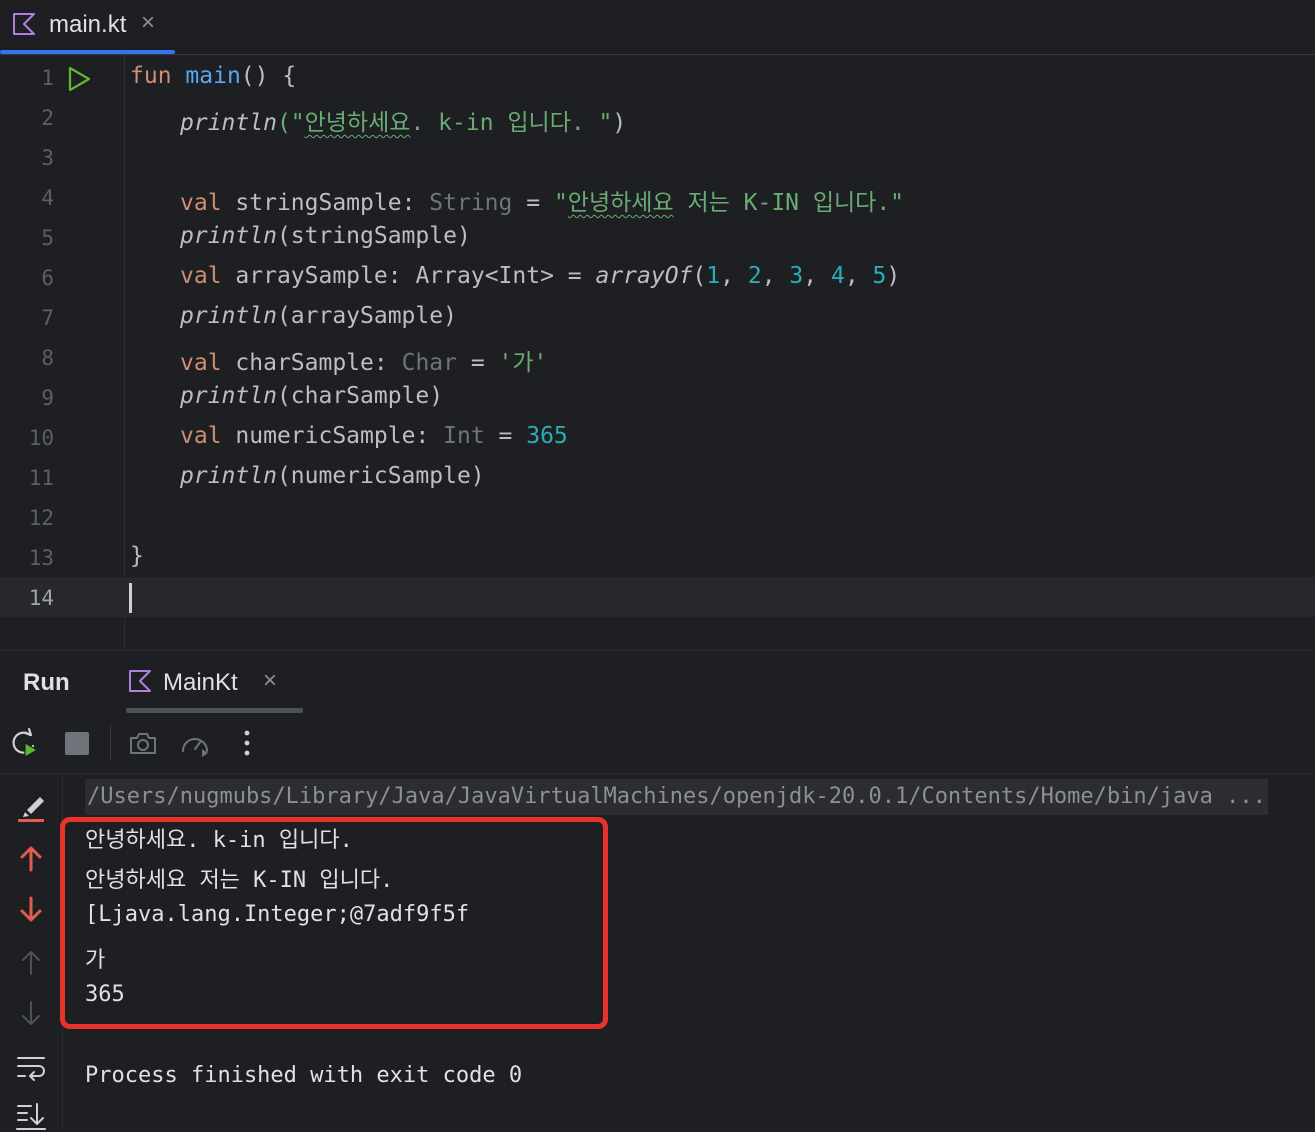 The width and height of the screenshot is (1315, 1132). What do you see at coordinates (657, 743) in the screenshot?
I see `run-toolbar` at bounding box center [657, 743].